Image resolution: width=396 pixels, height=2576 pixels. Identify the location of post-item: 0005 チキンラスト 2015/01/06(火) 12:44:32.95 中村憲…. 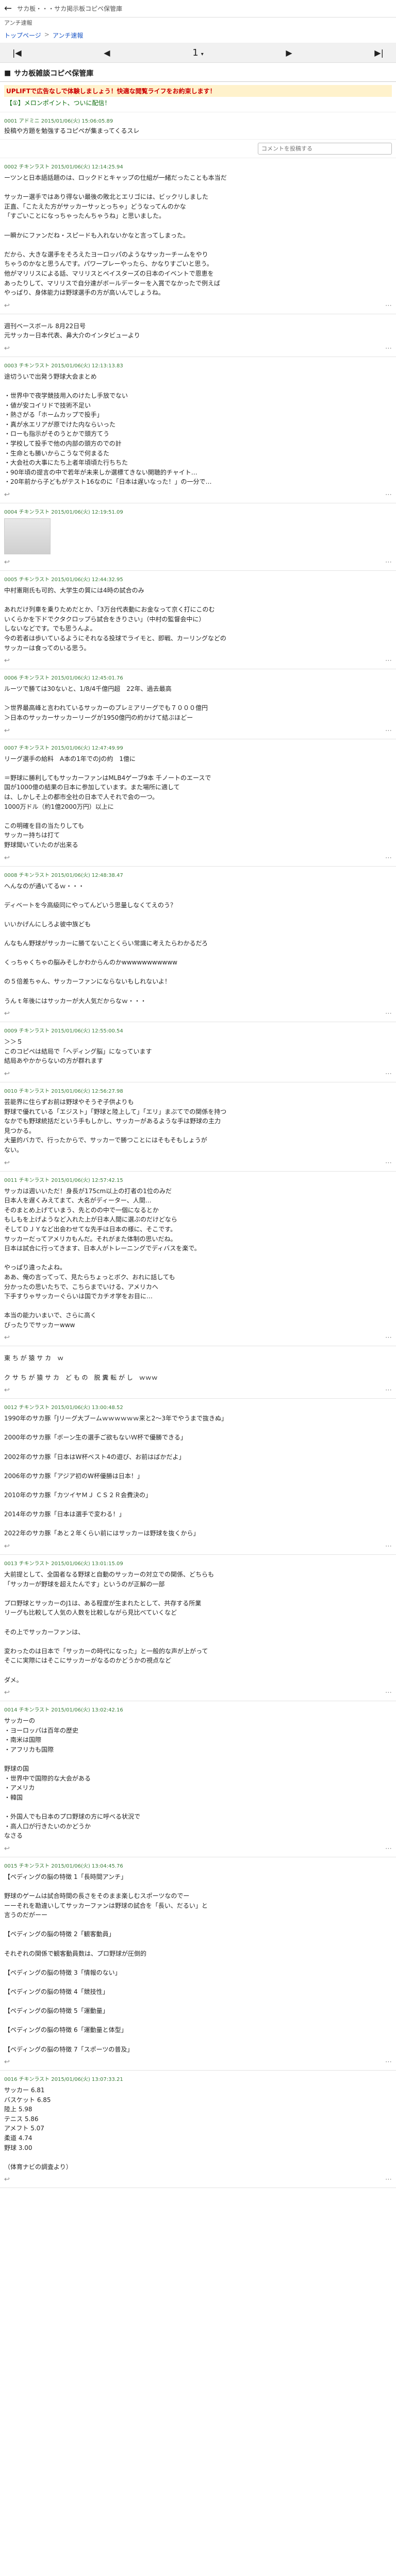
(198, 620).